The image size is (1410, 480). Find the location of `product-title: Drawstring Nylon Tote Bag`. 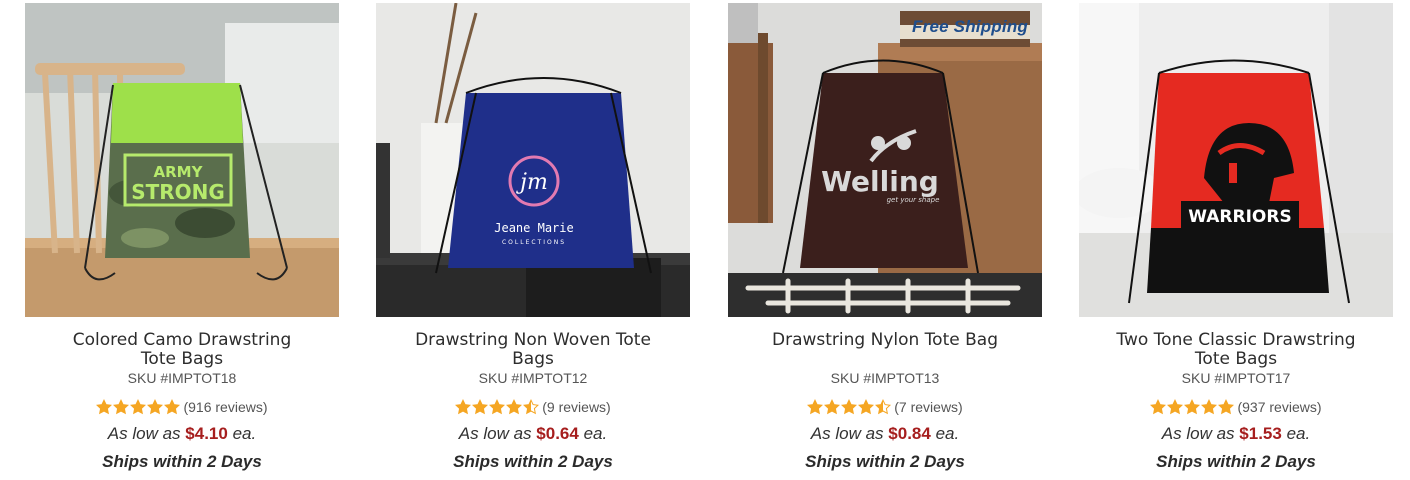

product-title: Drawstring Nylon Tote Bag is located at coordinates (885, 350).